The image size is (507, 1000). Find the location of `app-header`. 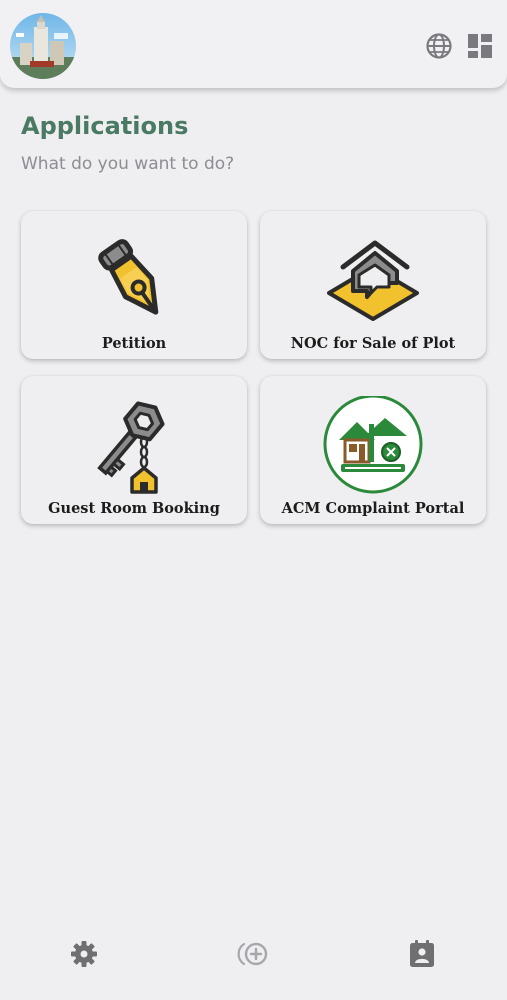

app-header is located at coordinates (253, 44).